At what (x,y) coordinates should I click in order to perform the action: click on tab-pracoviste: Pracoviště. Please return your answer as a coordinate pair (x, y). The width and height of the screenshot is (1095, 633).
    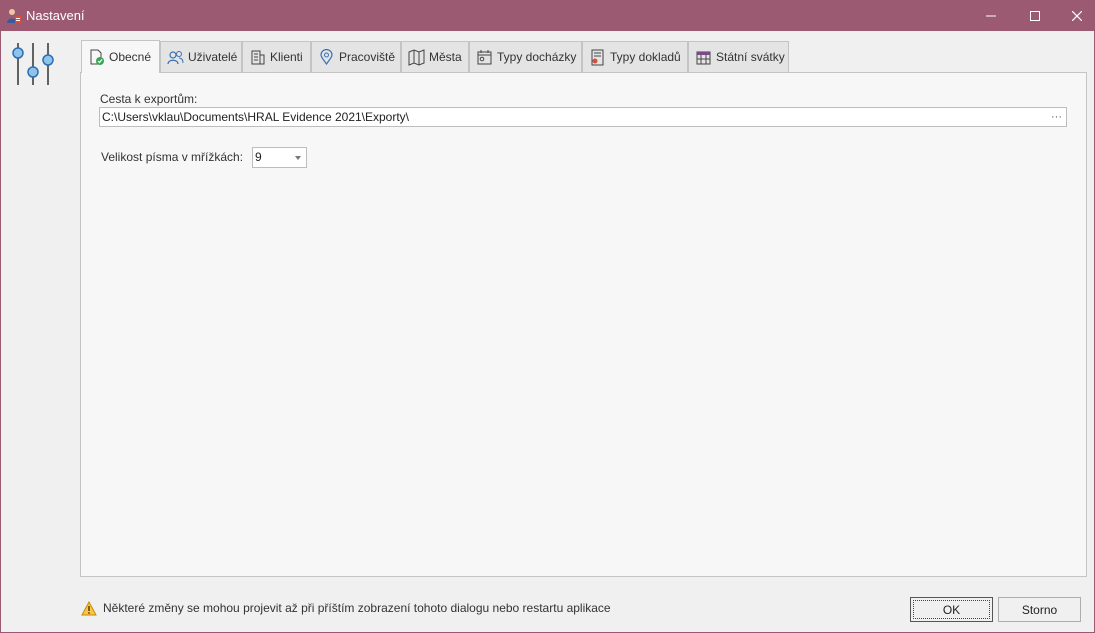
    Looking at the image, I should click on (356, 56).